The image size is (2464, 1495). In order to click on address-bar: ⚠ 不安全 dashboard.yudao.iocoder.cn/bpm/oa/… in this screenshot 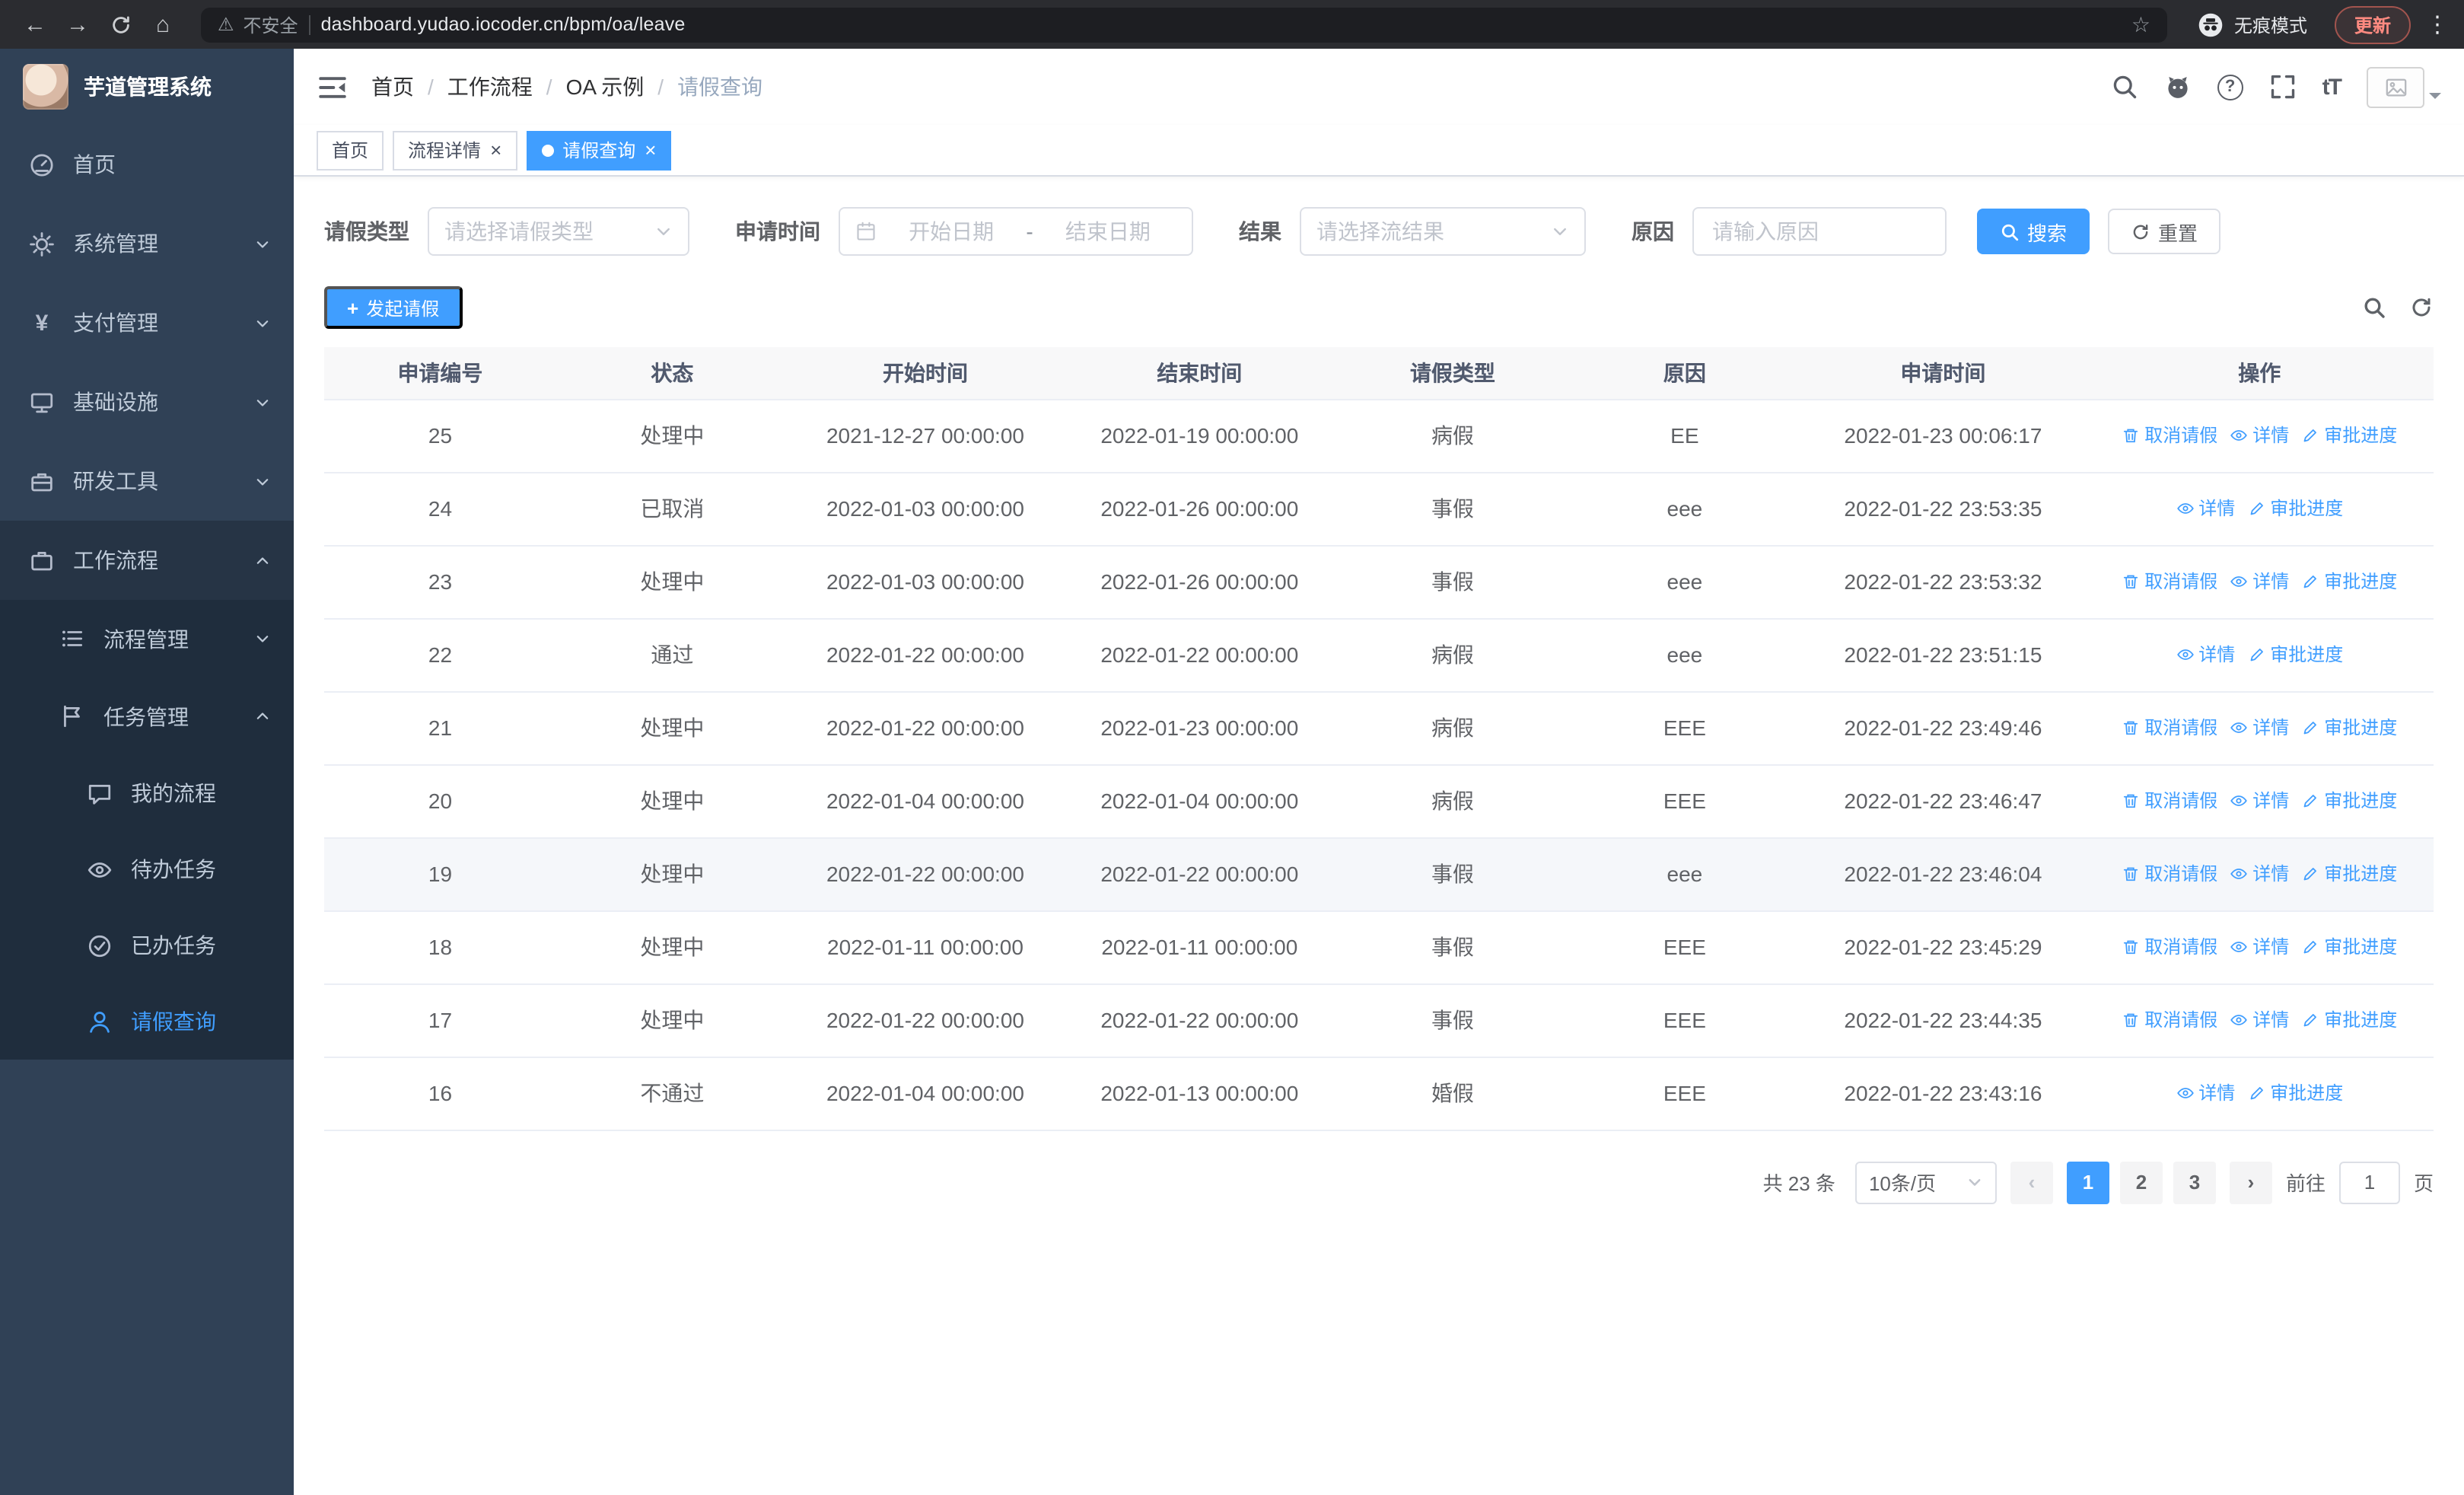, I will do `click(1184, 25)`.